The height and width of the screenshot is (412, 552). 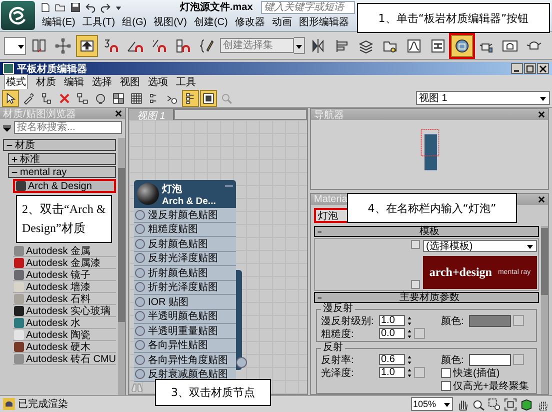 I want to click on output-socket-icon, so click(x=241, y=362).